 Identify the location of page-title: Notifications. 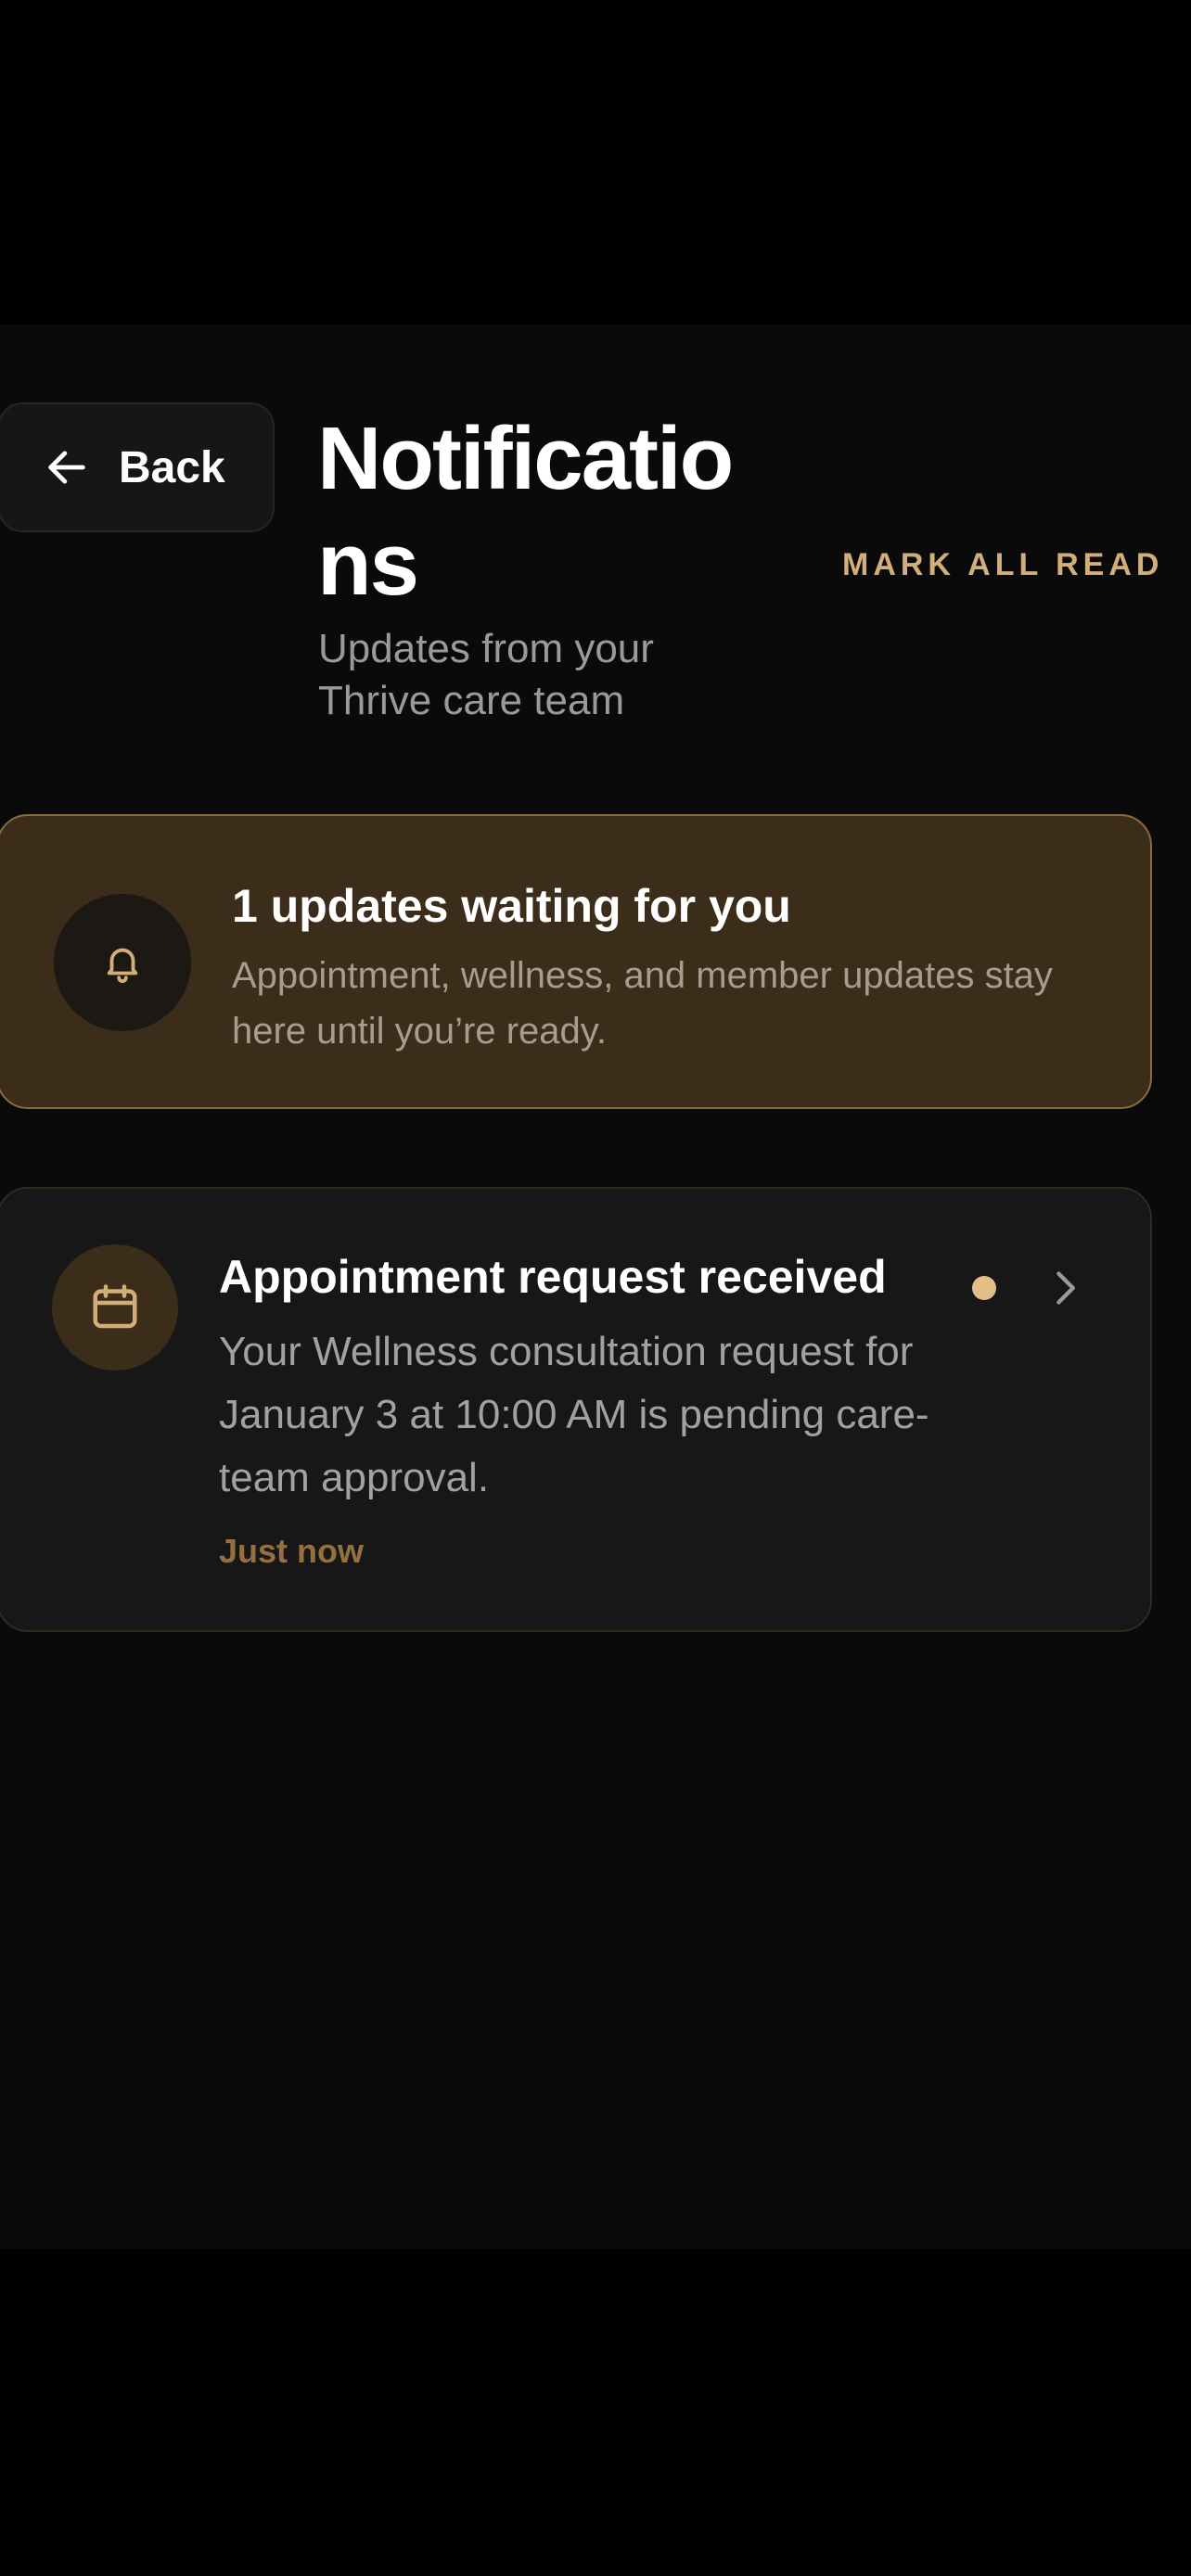
(525, 512).